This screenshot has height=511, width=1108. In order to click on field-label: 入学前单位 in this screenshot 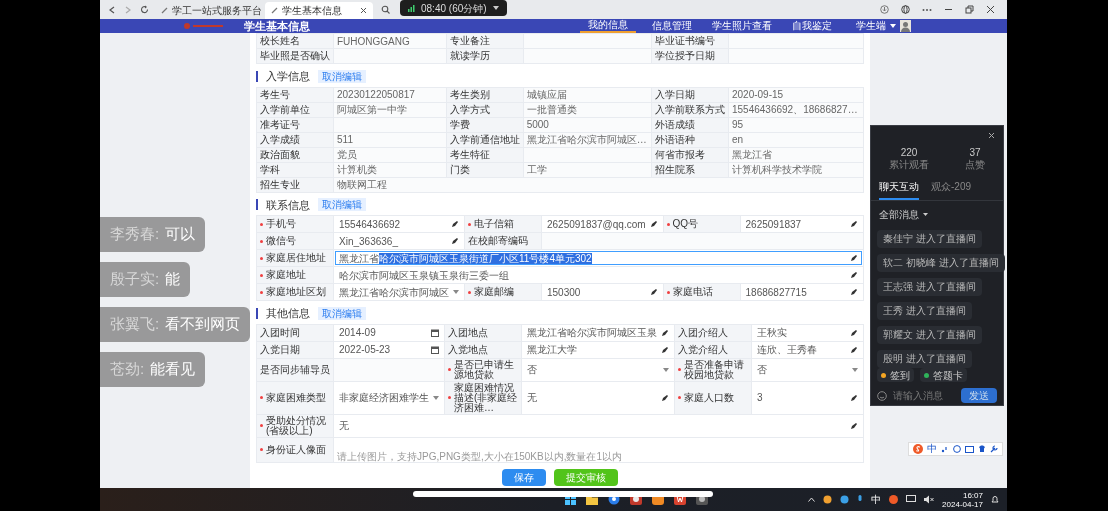, I will do `click(285, 109)`.